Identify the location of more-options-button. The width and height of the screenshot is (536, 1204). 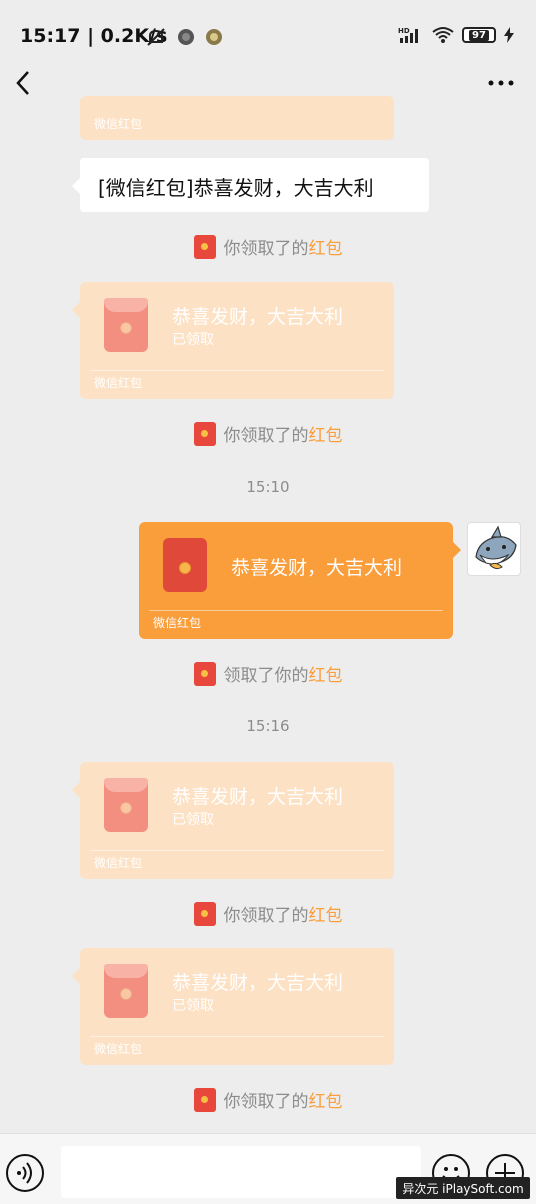
(501, 83).